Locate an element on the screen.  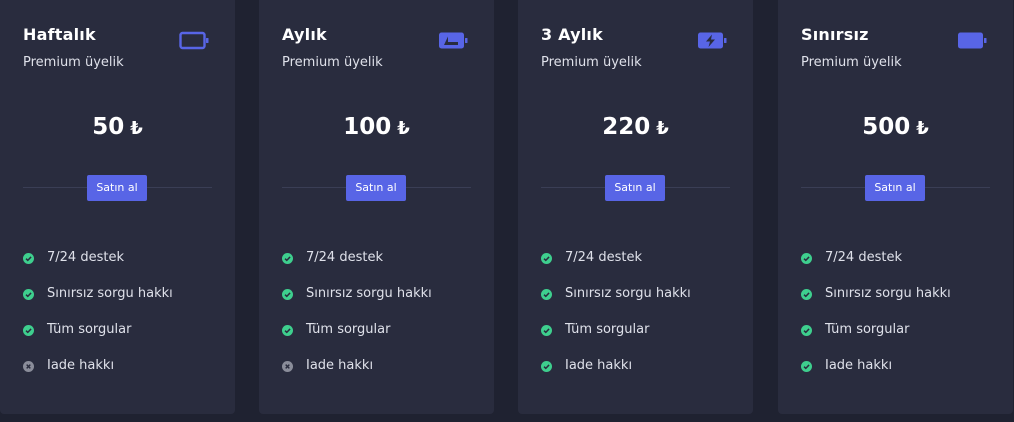
battery-full-icon is located at coordinates (972, 40).